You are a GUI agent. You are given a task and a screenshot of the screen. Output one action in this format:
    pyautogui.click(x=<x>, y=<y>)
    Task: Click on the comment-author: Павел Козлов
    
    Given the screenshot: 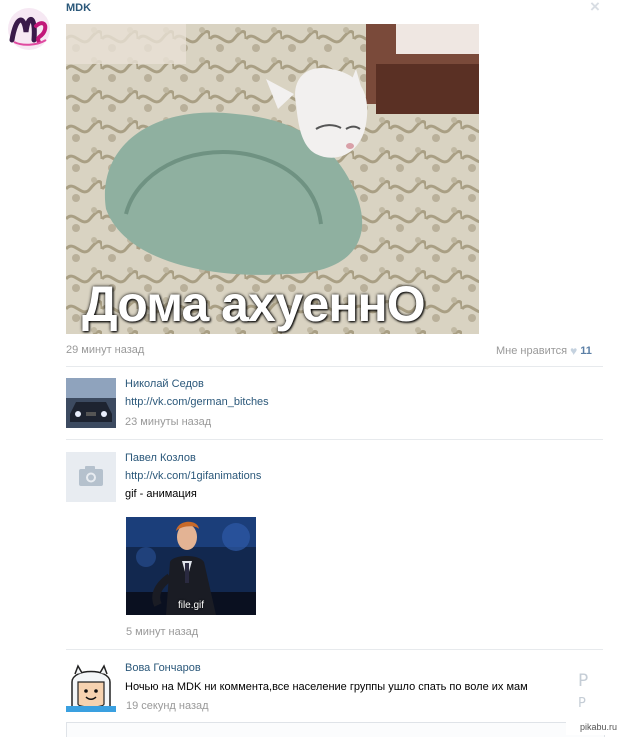 What is the action you would take?
    pyautogui.click(x=160, y=458)
    